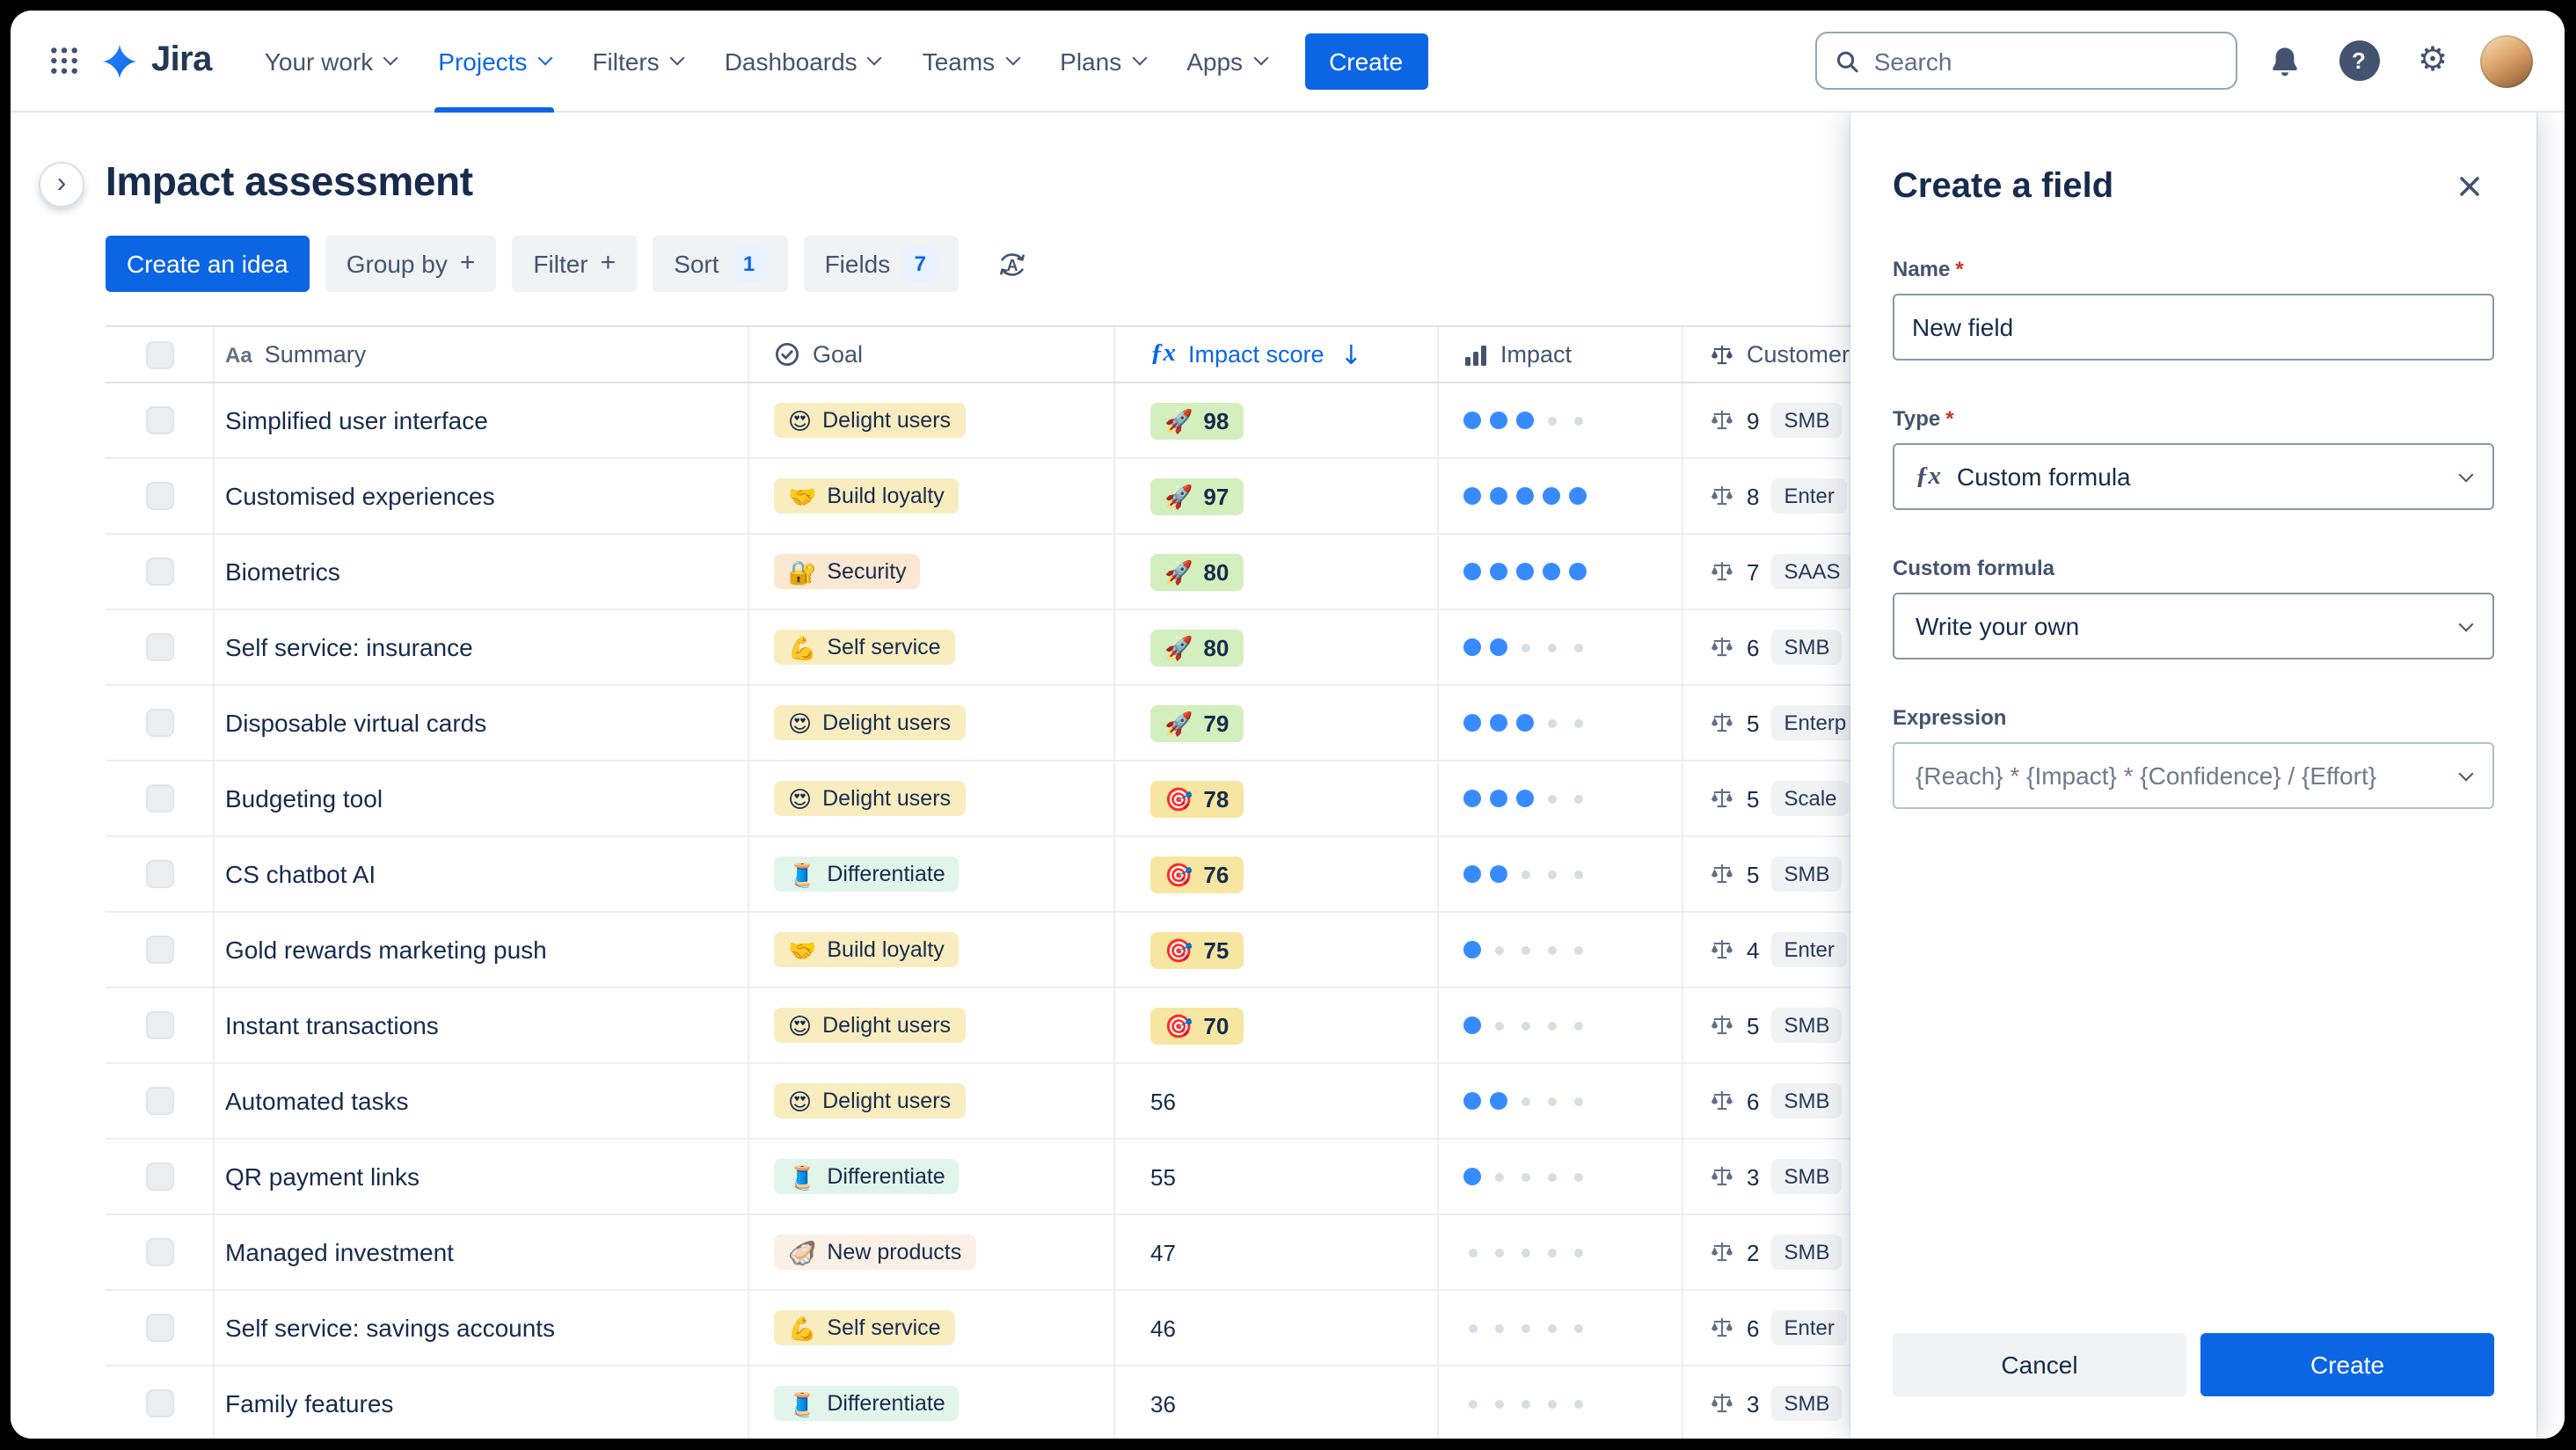 The image size is (2576, 1450). I want to click on table-row: CS chatbot AI 🧵 Differentiate 🎯 76 5 SMB, so click(1105, 875).